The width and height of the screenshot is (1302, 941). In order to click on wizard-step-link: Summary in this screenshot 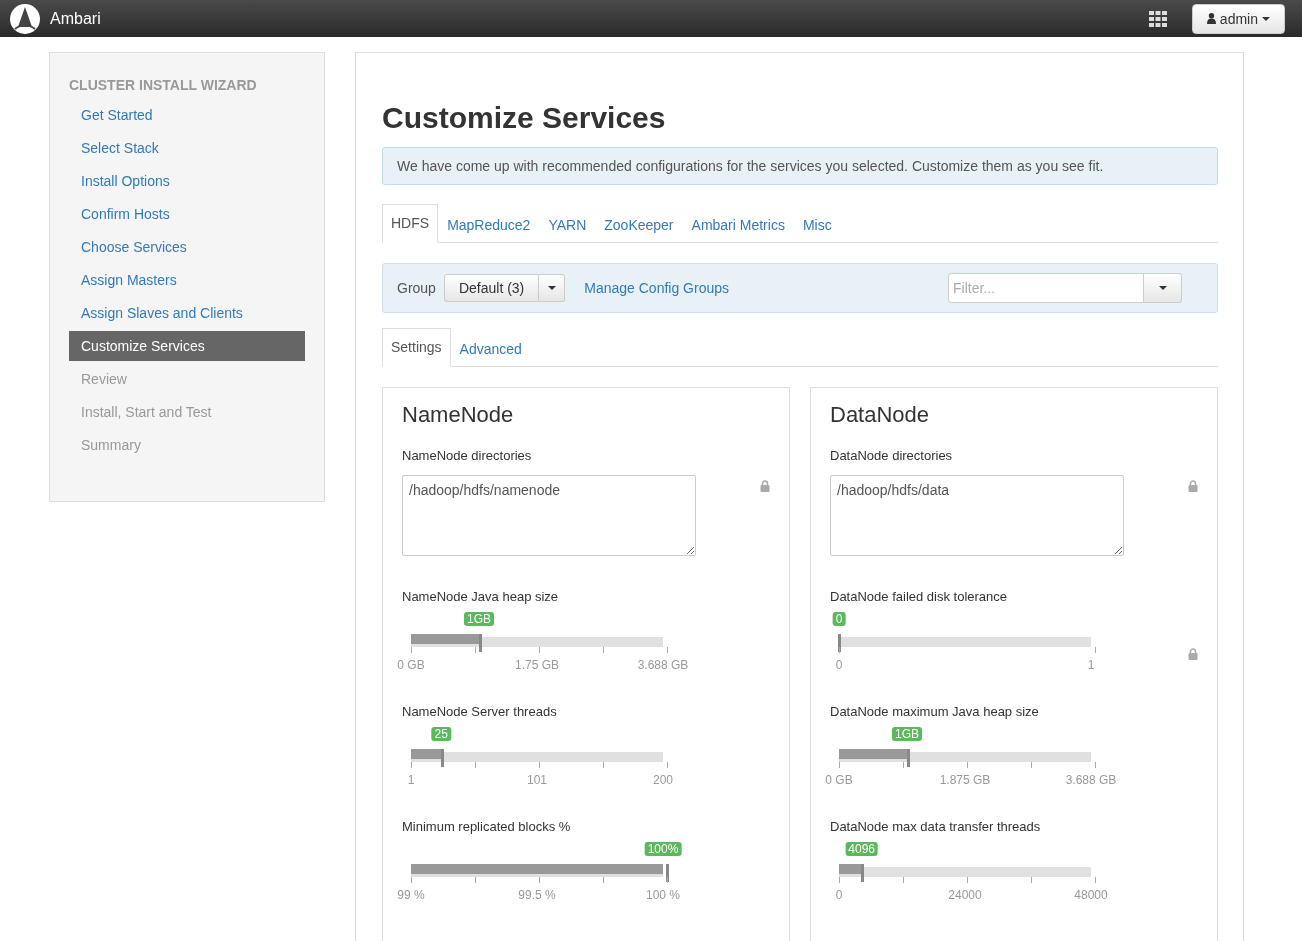, I will do `click(111, 445)`.